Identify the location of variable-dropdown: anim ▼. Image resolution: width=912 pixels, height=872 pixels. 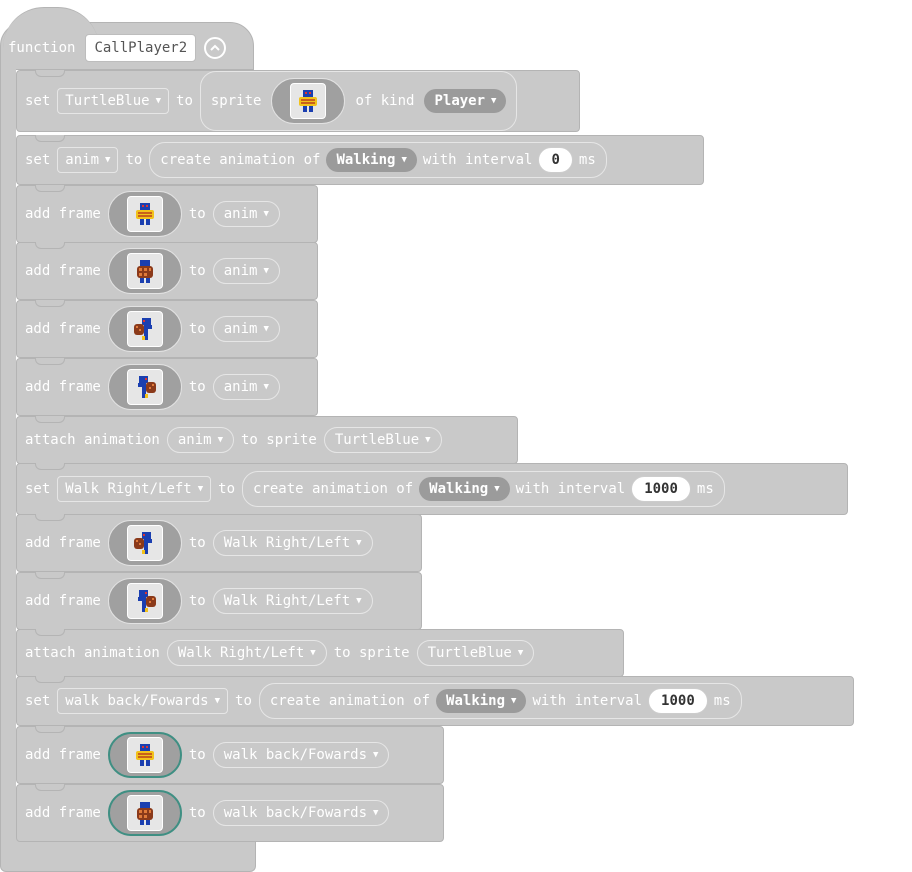
(88, 160).